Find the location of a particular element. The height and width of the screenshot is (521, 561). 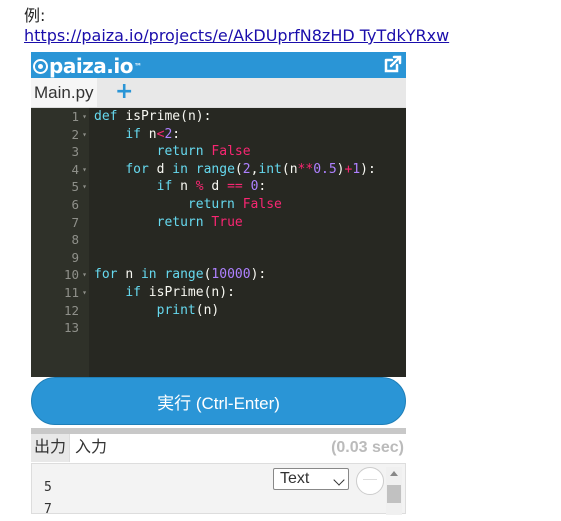

code-line: if isPrime(n): is located at coordinates (250, 293).